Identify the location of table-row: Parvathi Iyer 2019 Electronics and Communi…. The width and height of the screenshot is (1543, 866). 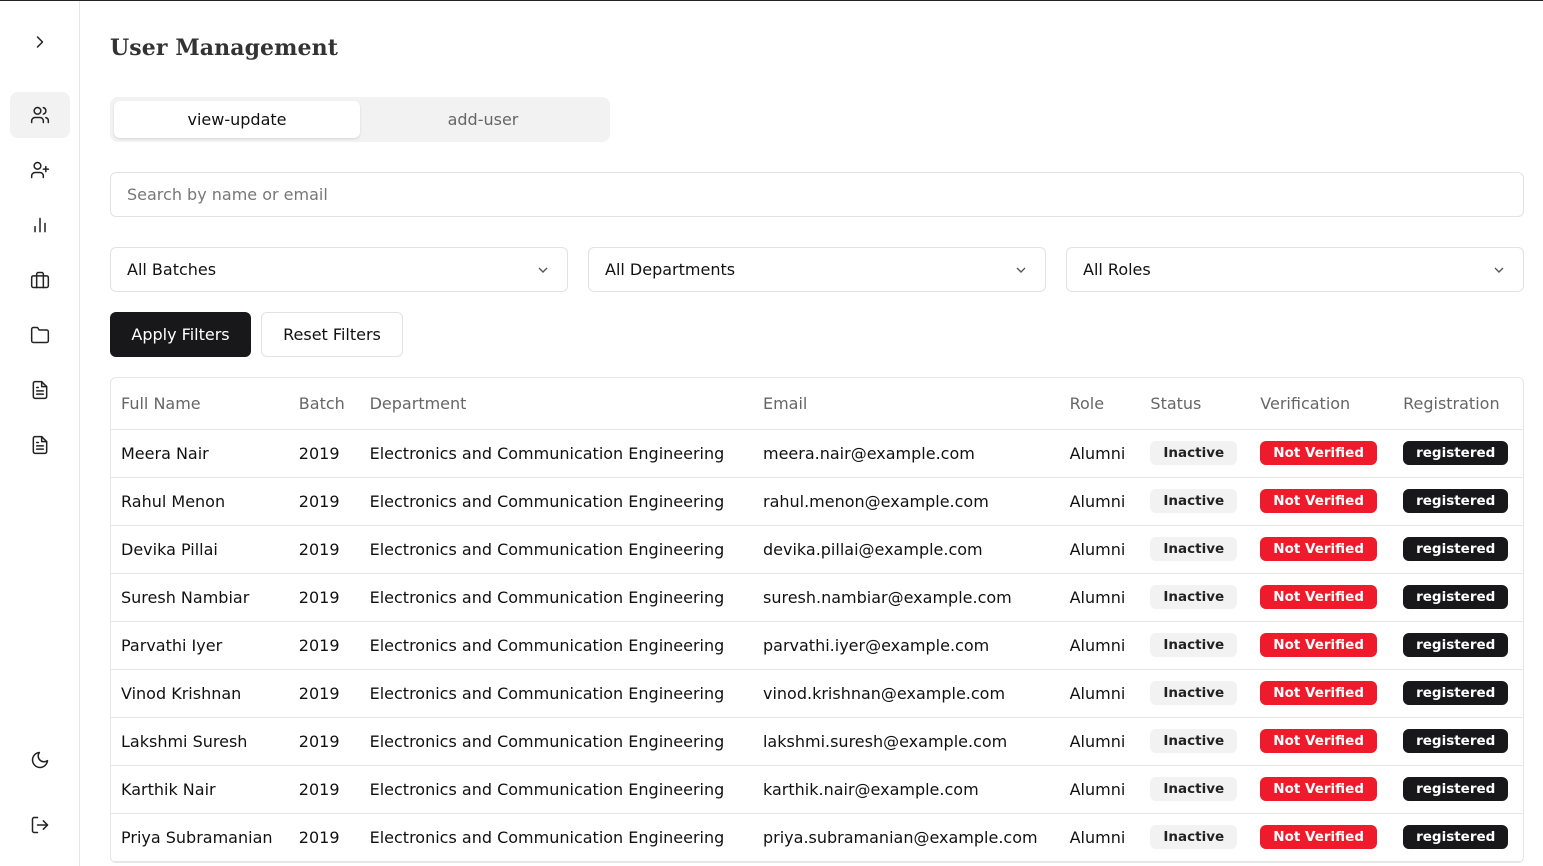
(817, 645).